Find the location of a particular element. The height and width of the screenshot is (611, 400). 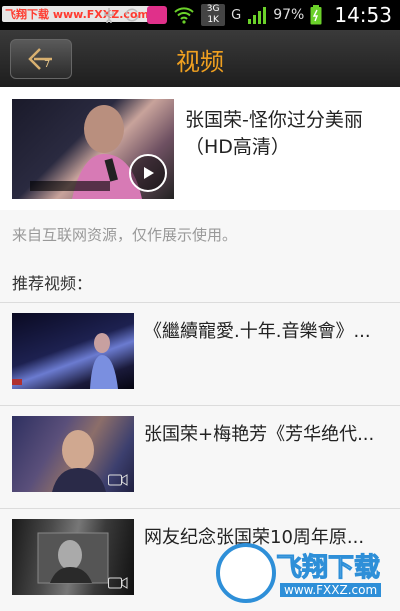

network-3g-label: 3G is located at coordinates (213, 9).